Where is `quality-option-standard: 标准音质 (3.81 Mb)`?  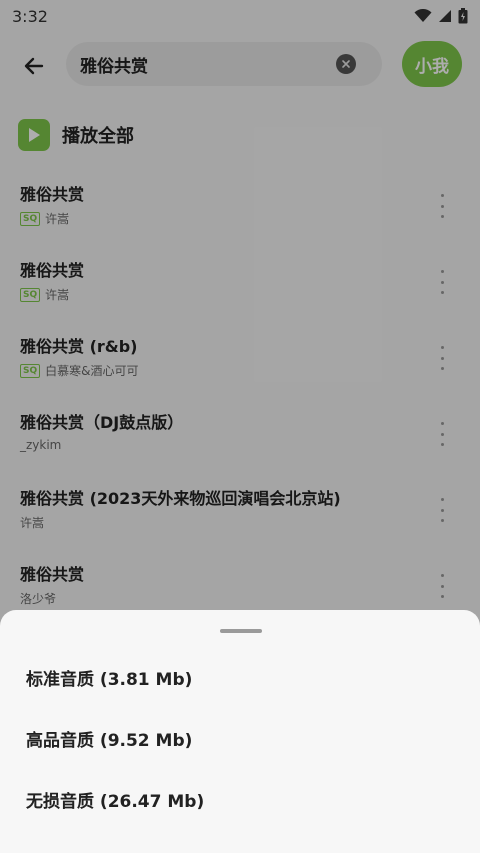 quality-option-standard: 标准音质 (3.81 Mb) is located at coordinates (240, 677).